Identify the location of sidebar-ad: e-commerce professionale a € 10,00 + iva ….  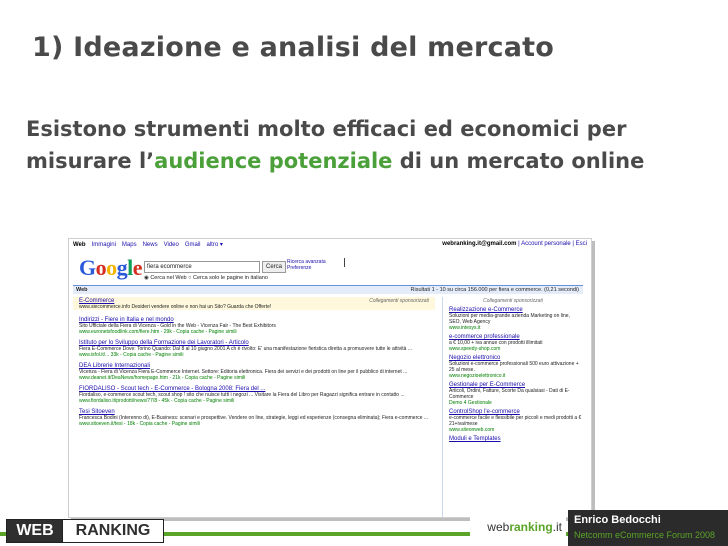
(516, 343).